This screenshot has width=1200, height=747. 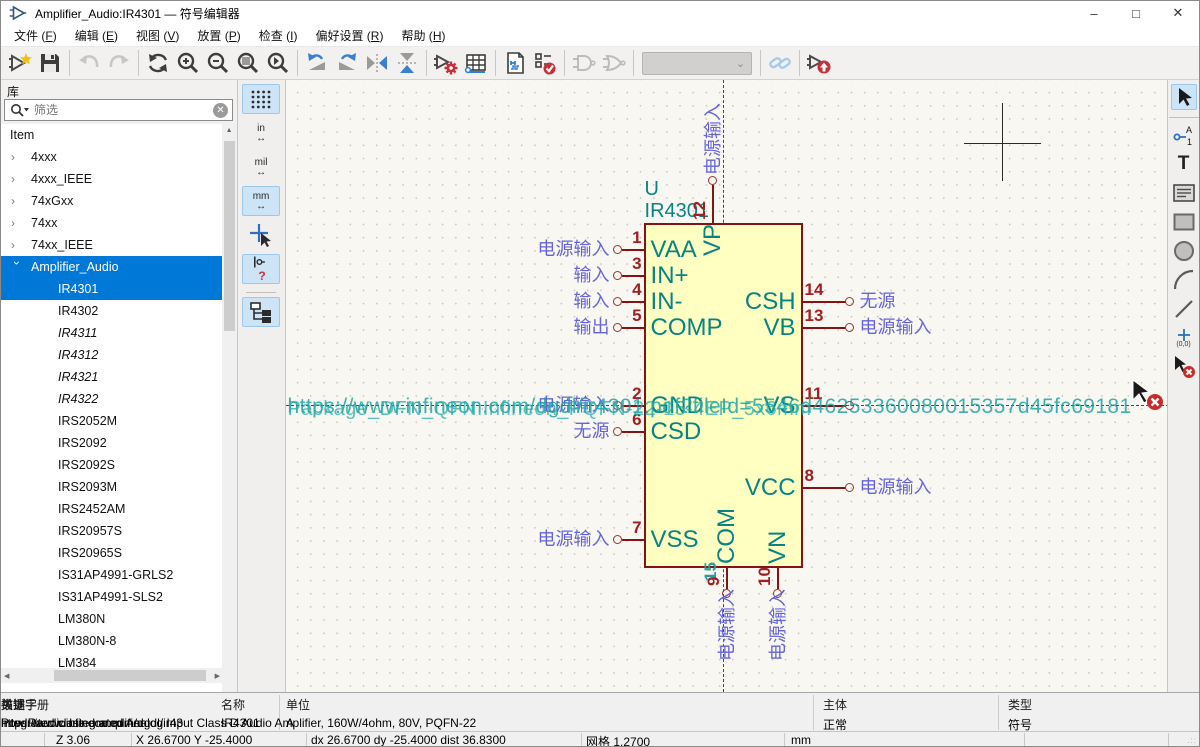 What do you see at coordinates (712, 240) in the screenshot?
I see `pin-12-name: VP` at bounding box center [712, 240].